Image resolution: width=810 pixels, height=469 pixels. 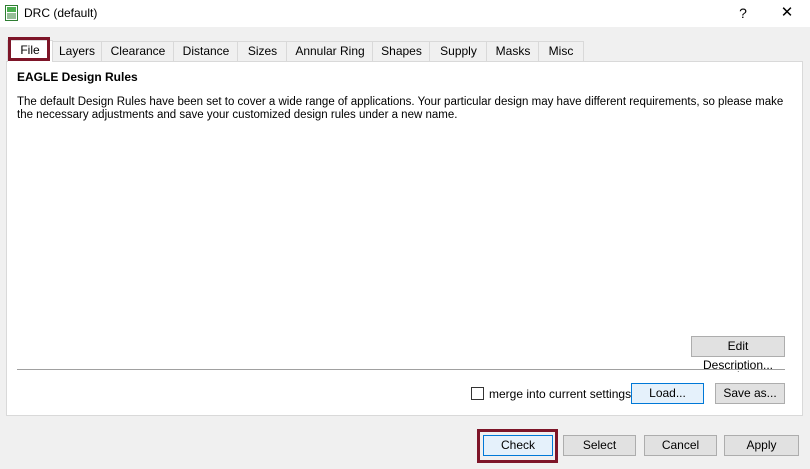 I want to click on tab-masks: Masks, so click(x=513, y=51).